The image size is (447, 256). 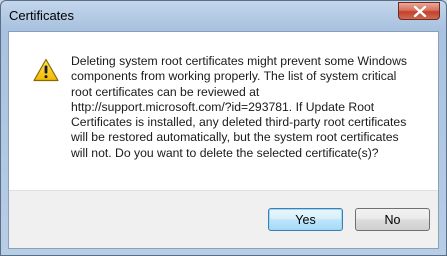 I want to click on close-icon, so click(x=420, y=11).